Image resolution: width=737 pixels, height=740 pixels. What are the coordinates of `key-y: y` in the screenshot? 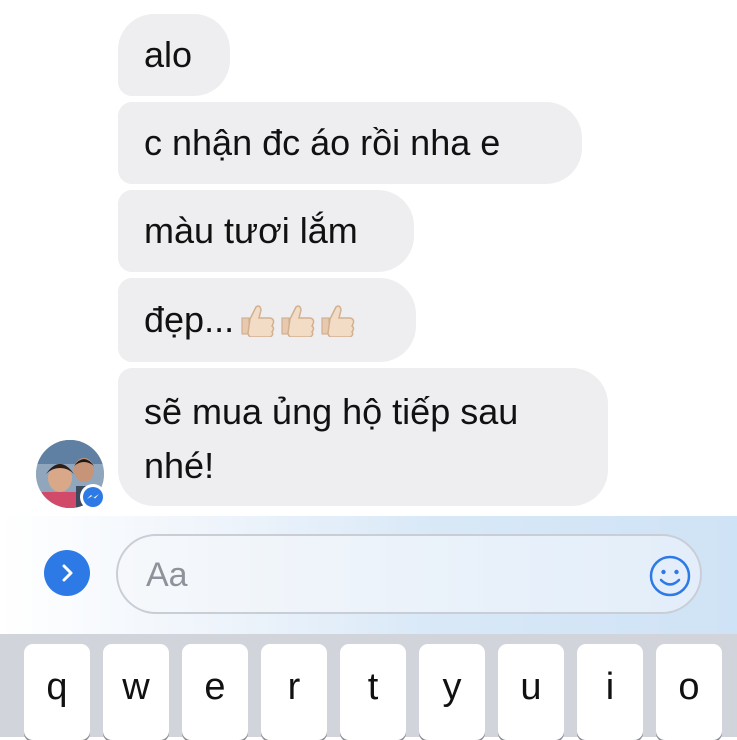 It's located at (452, 692).